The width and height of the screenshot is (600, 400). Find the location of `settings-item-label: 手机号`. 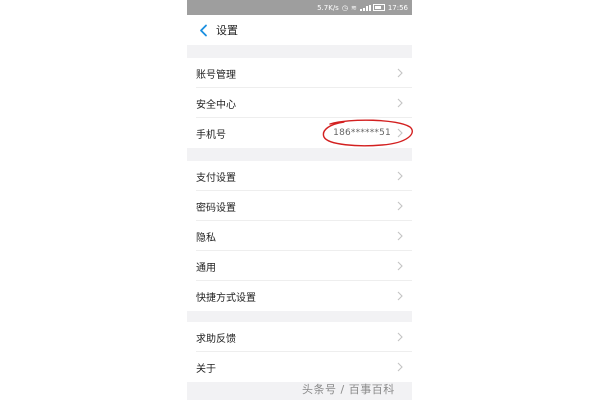

settings-item-label: 手机号 is located at coordinates (211, 135).